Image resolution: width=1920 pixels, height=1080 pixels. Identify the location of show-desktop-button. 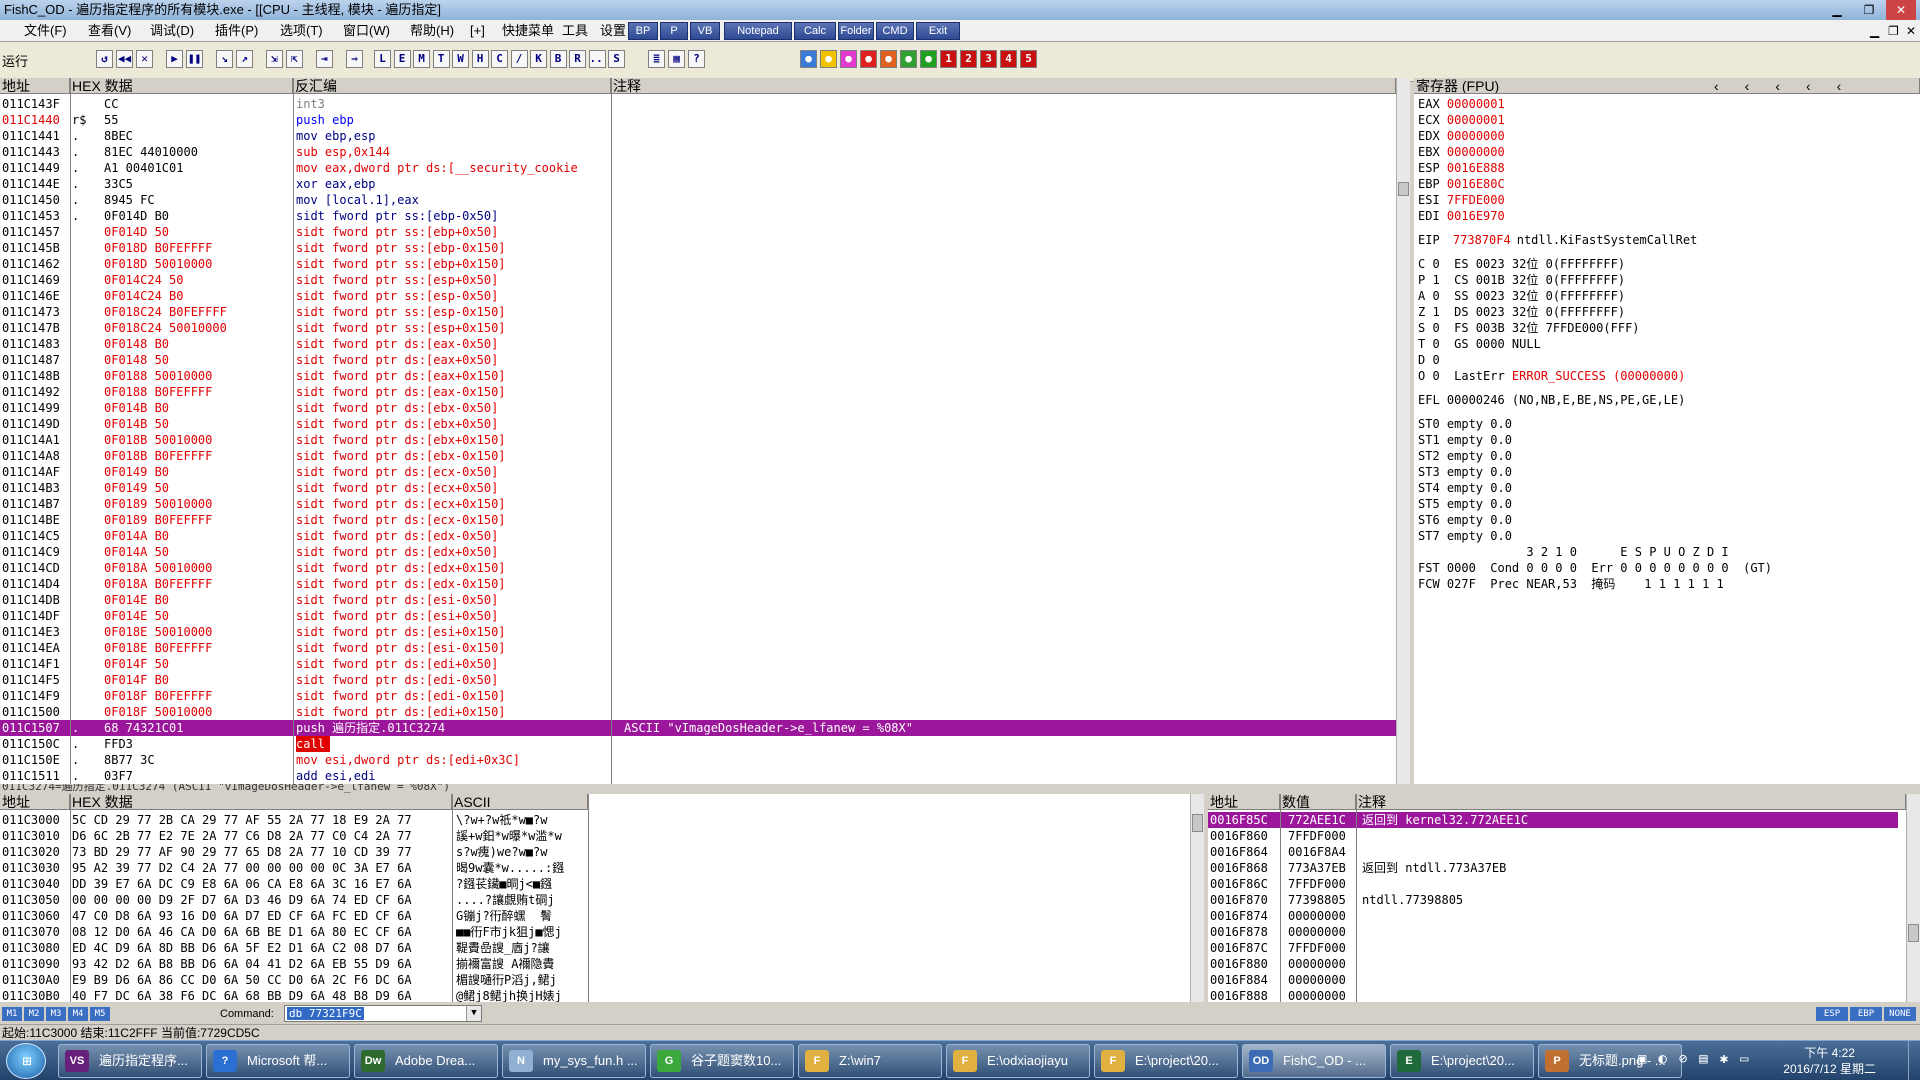
(1914, 1060).